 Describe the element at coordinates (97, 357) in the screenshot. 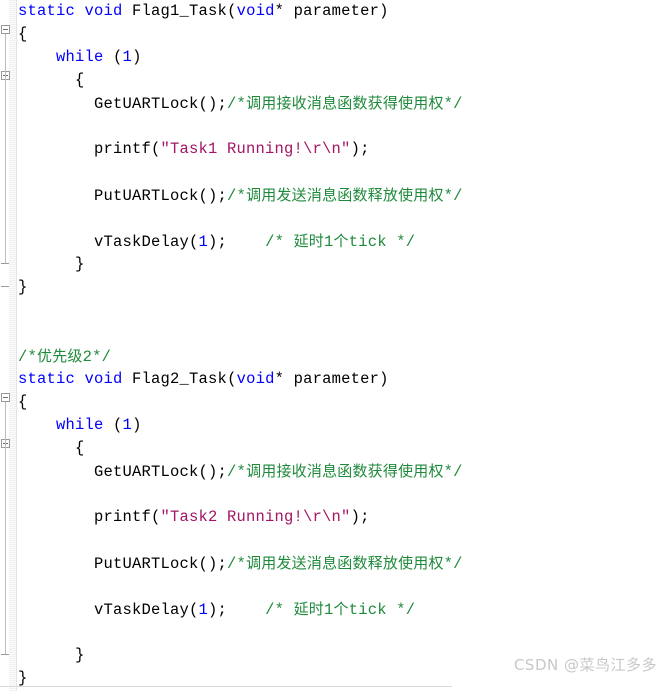

I see `comment-token: 2*/` at that location.